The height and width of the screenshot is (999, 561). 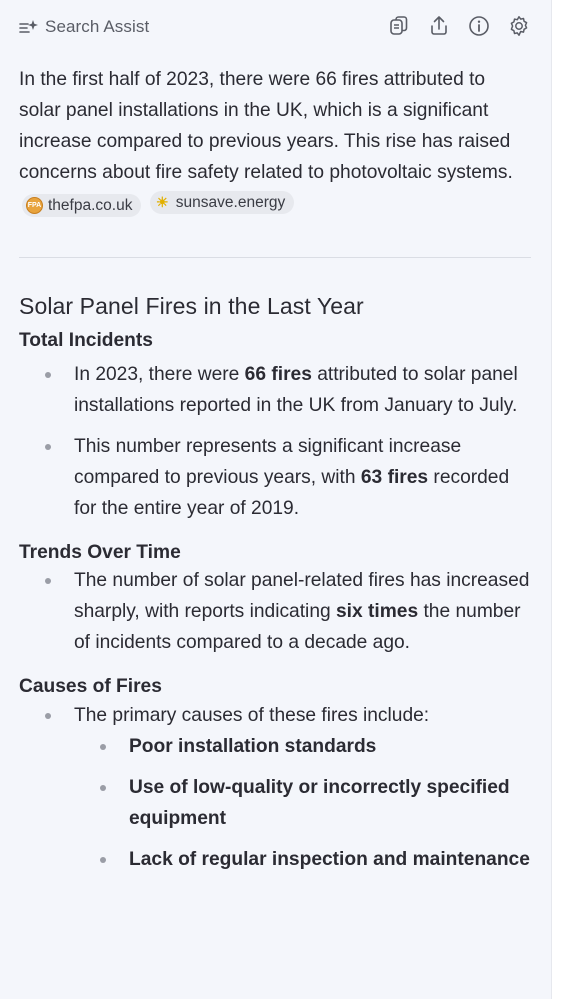 I want to click on fpa-favicon-icon: FPA, so click(x=34, y=205).